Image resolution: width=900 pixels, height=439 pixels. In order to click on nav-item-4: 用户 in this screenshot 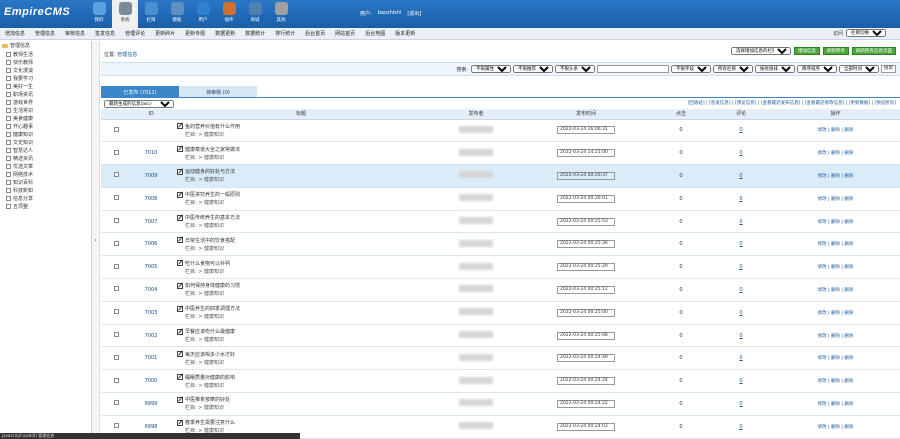, I will do `click(203, 14)`.